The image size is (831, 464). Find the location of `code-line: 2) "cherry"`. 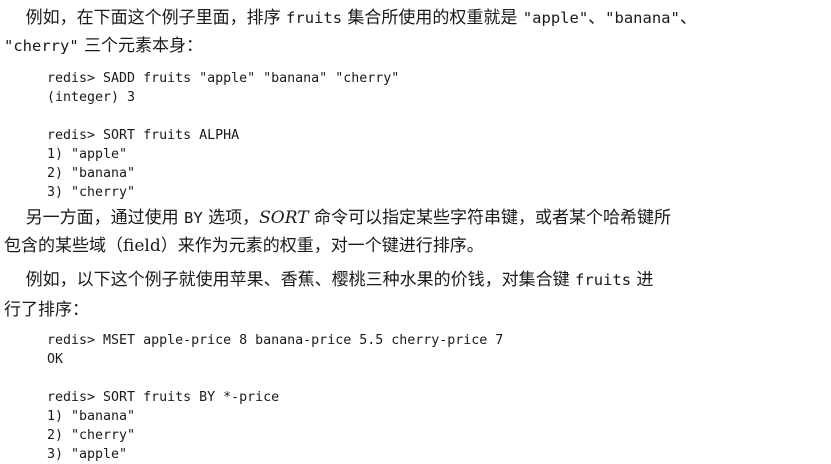

code-line: 2) "cherry" is located at coordinates (91, 435).